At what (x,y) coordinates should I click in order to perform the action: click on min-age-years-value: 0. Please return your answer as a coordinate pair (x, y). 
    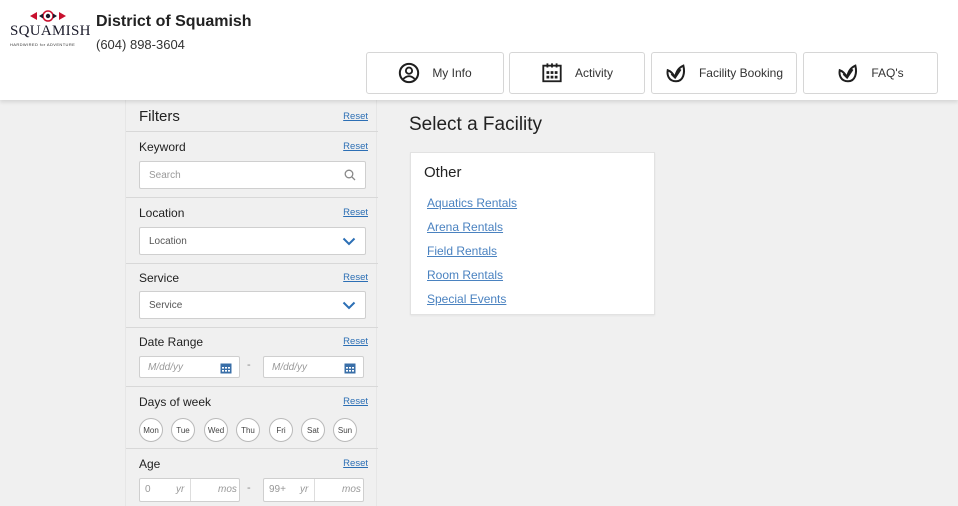
    Looking at the image, I should click on (148, 489).